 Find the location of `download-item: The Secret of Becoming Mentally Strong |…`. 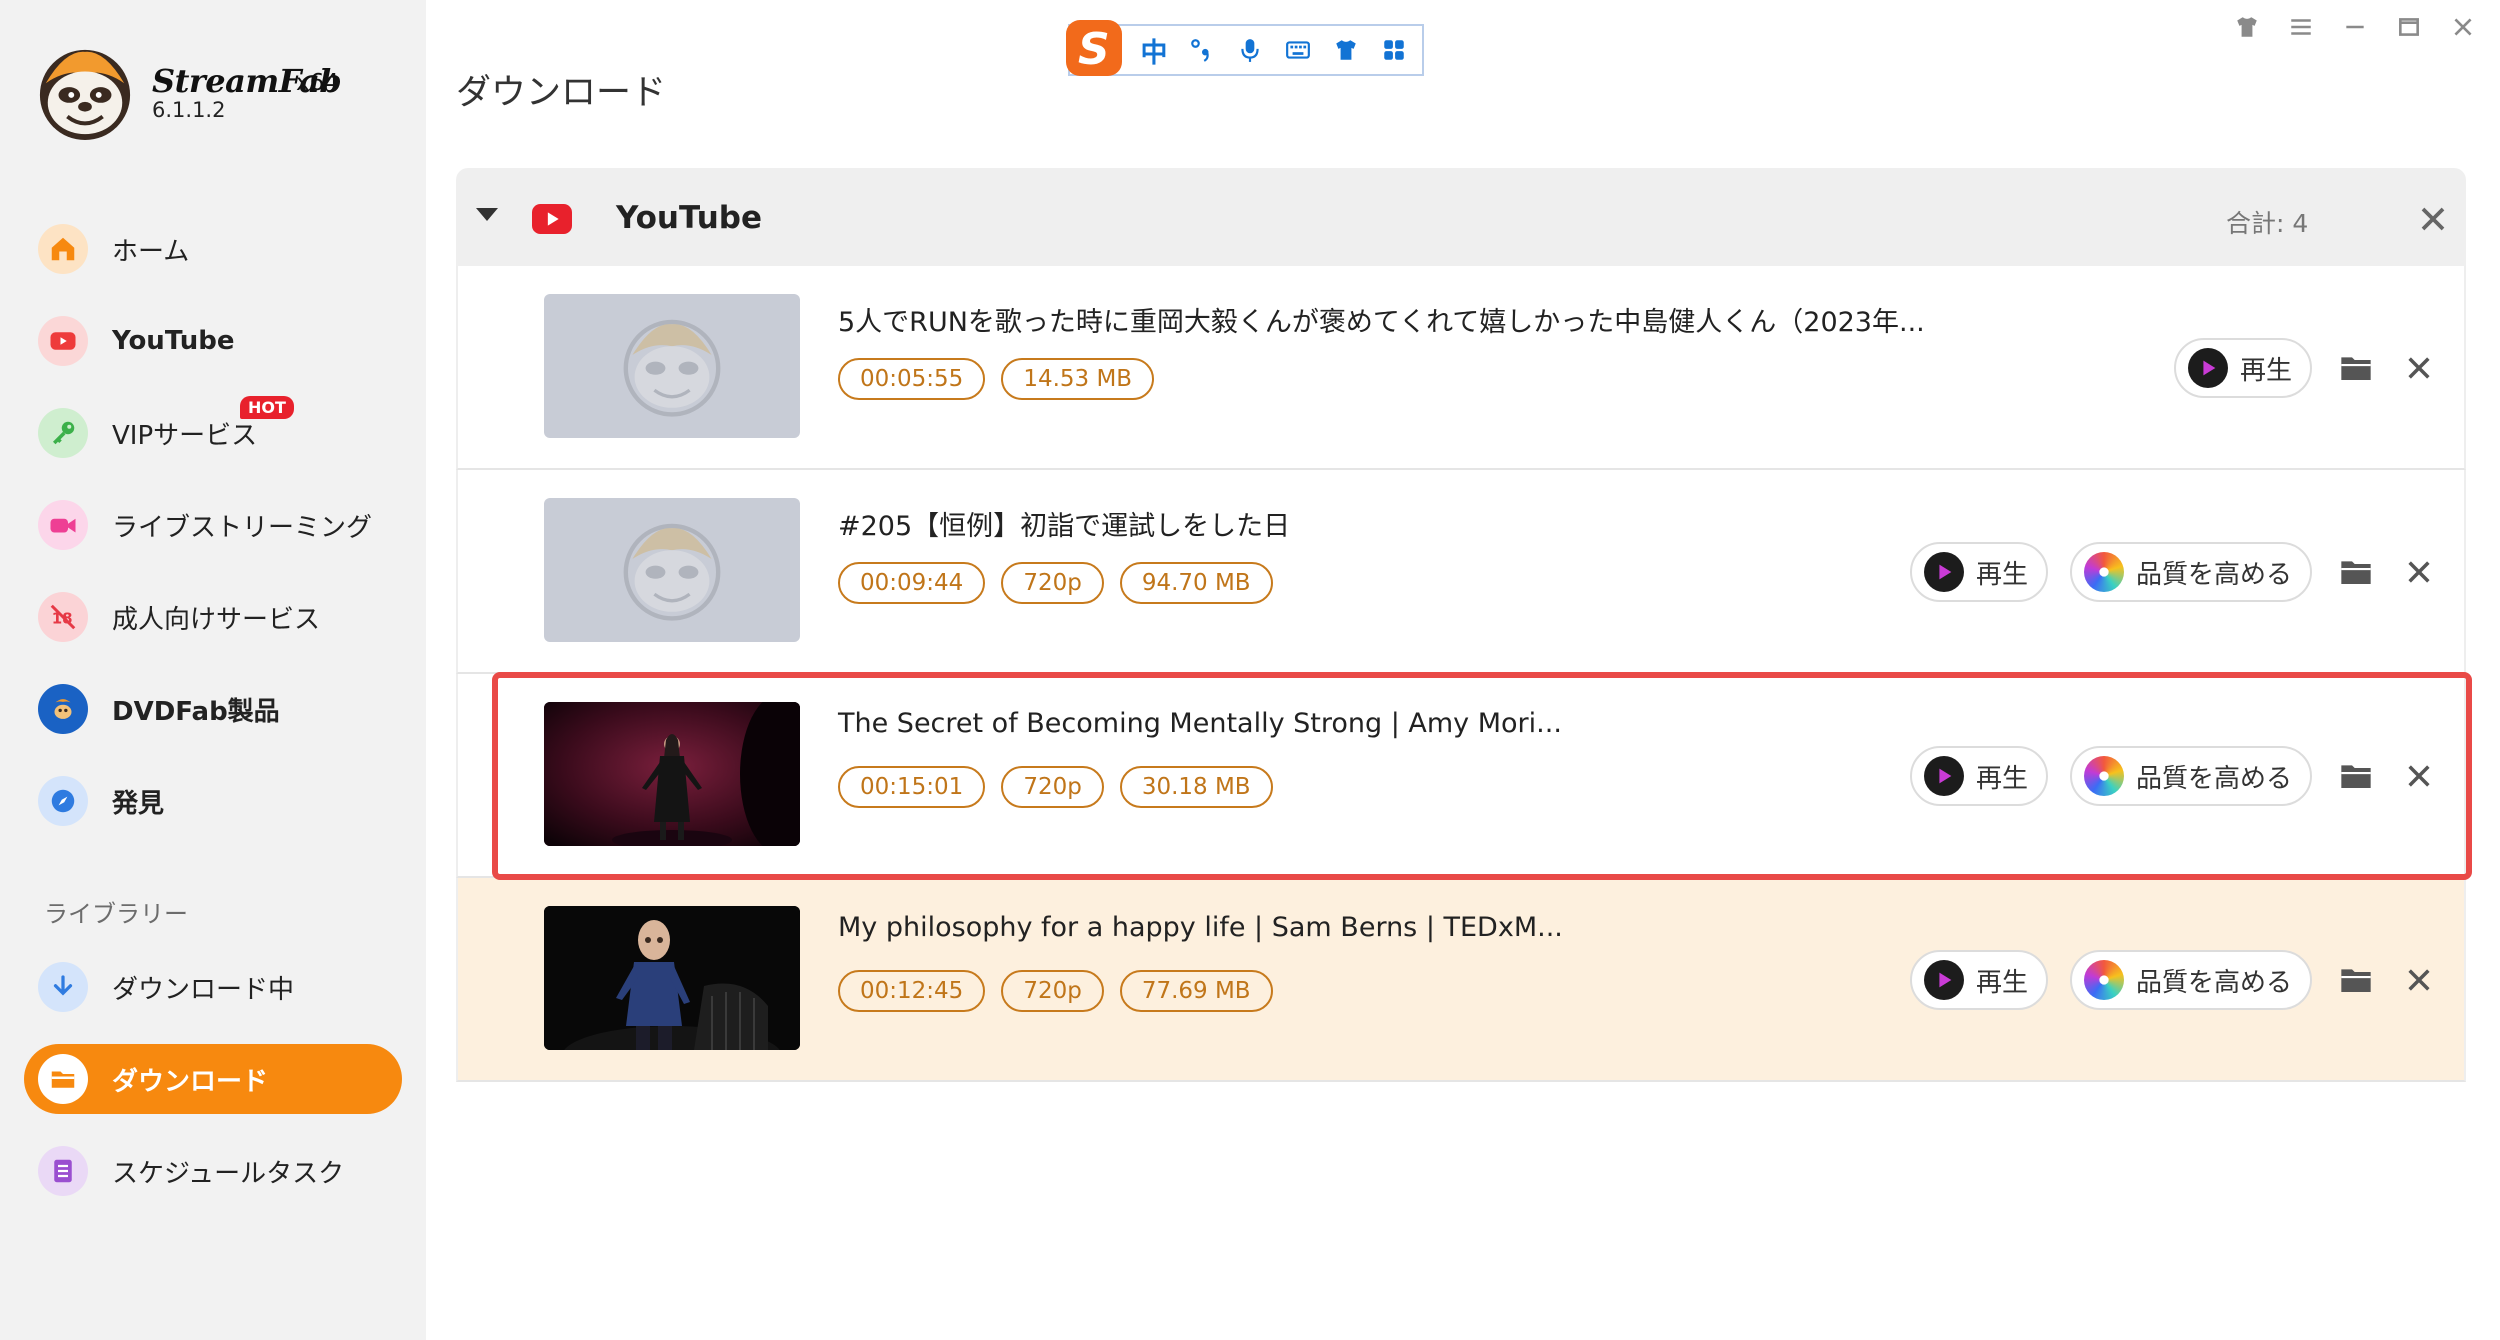

download-item: The Secret of Becoming Mentally Strong |… is located at coordinates (1461, 776).